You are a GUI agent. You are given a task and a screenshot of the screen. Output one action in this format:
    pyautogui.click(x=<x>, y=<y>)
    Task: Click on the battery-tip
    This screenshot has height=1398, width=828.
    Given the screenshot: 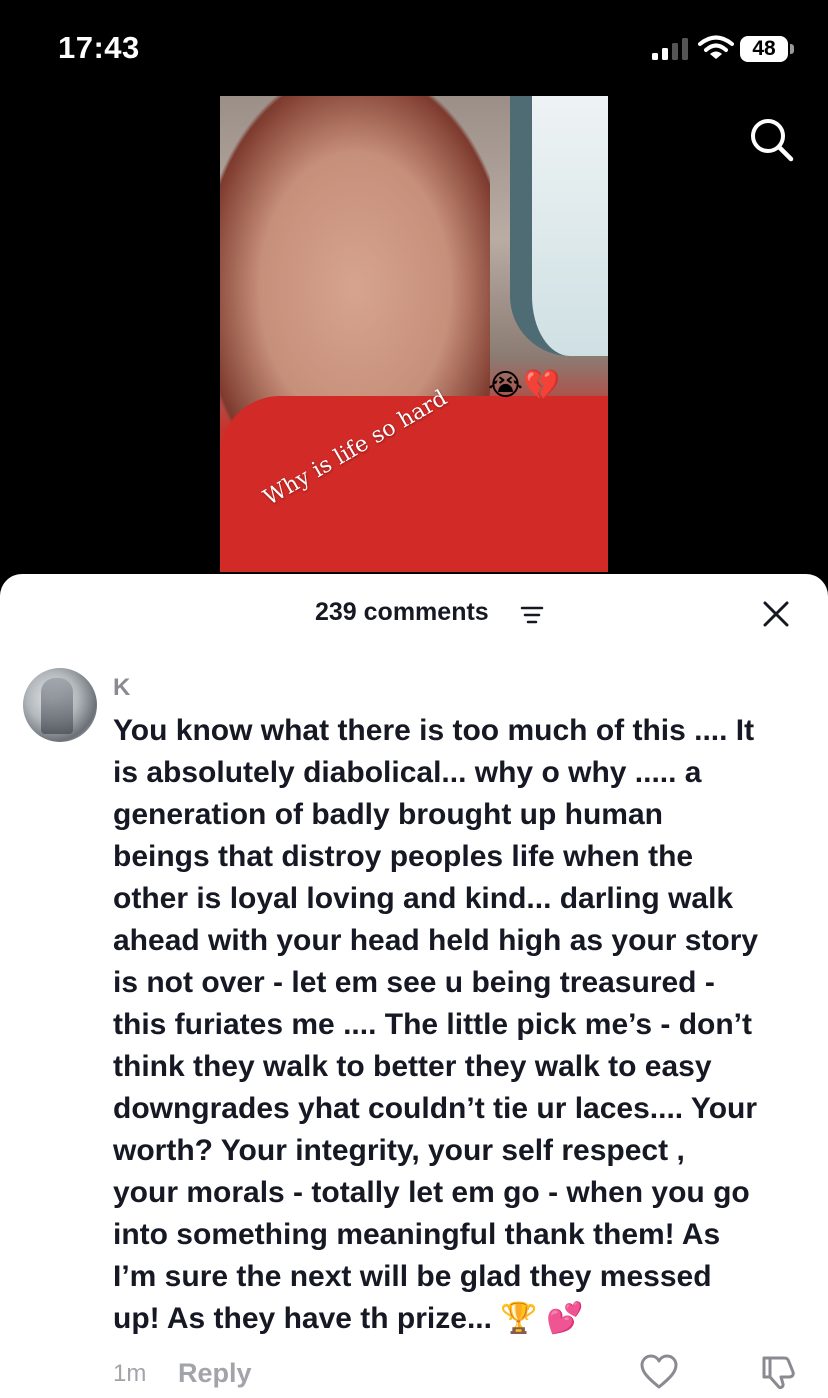 What is the action you would take?
    pyautogui.click(x=792, y=49)
    